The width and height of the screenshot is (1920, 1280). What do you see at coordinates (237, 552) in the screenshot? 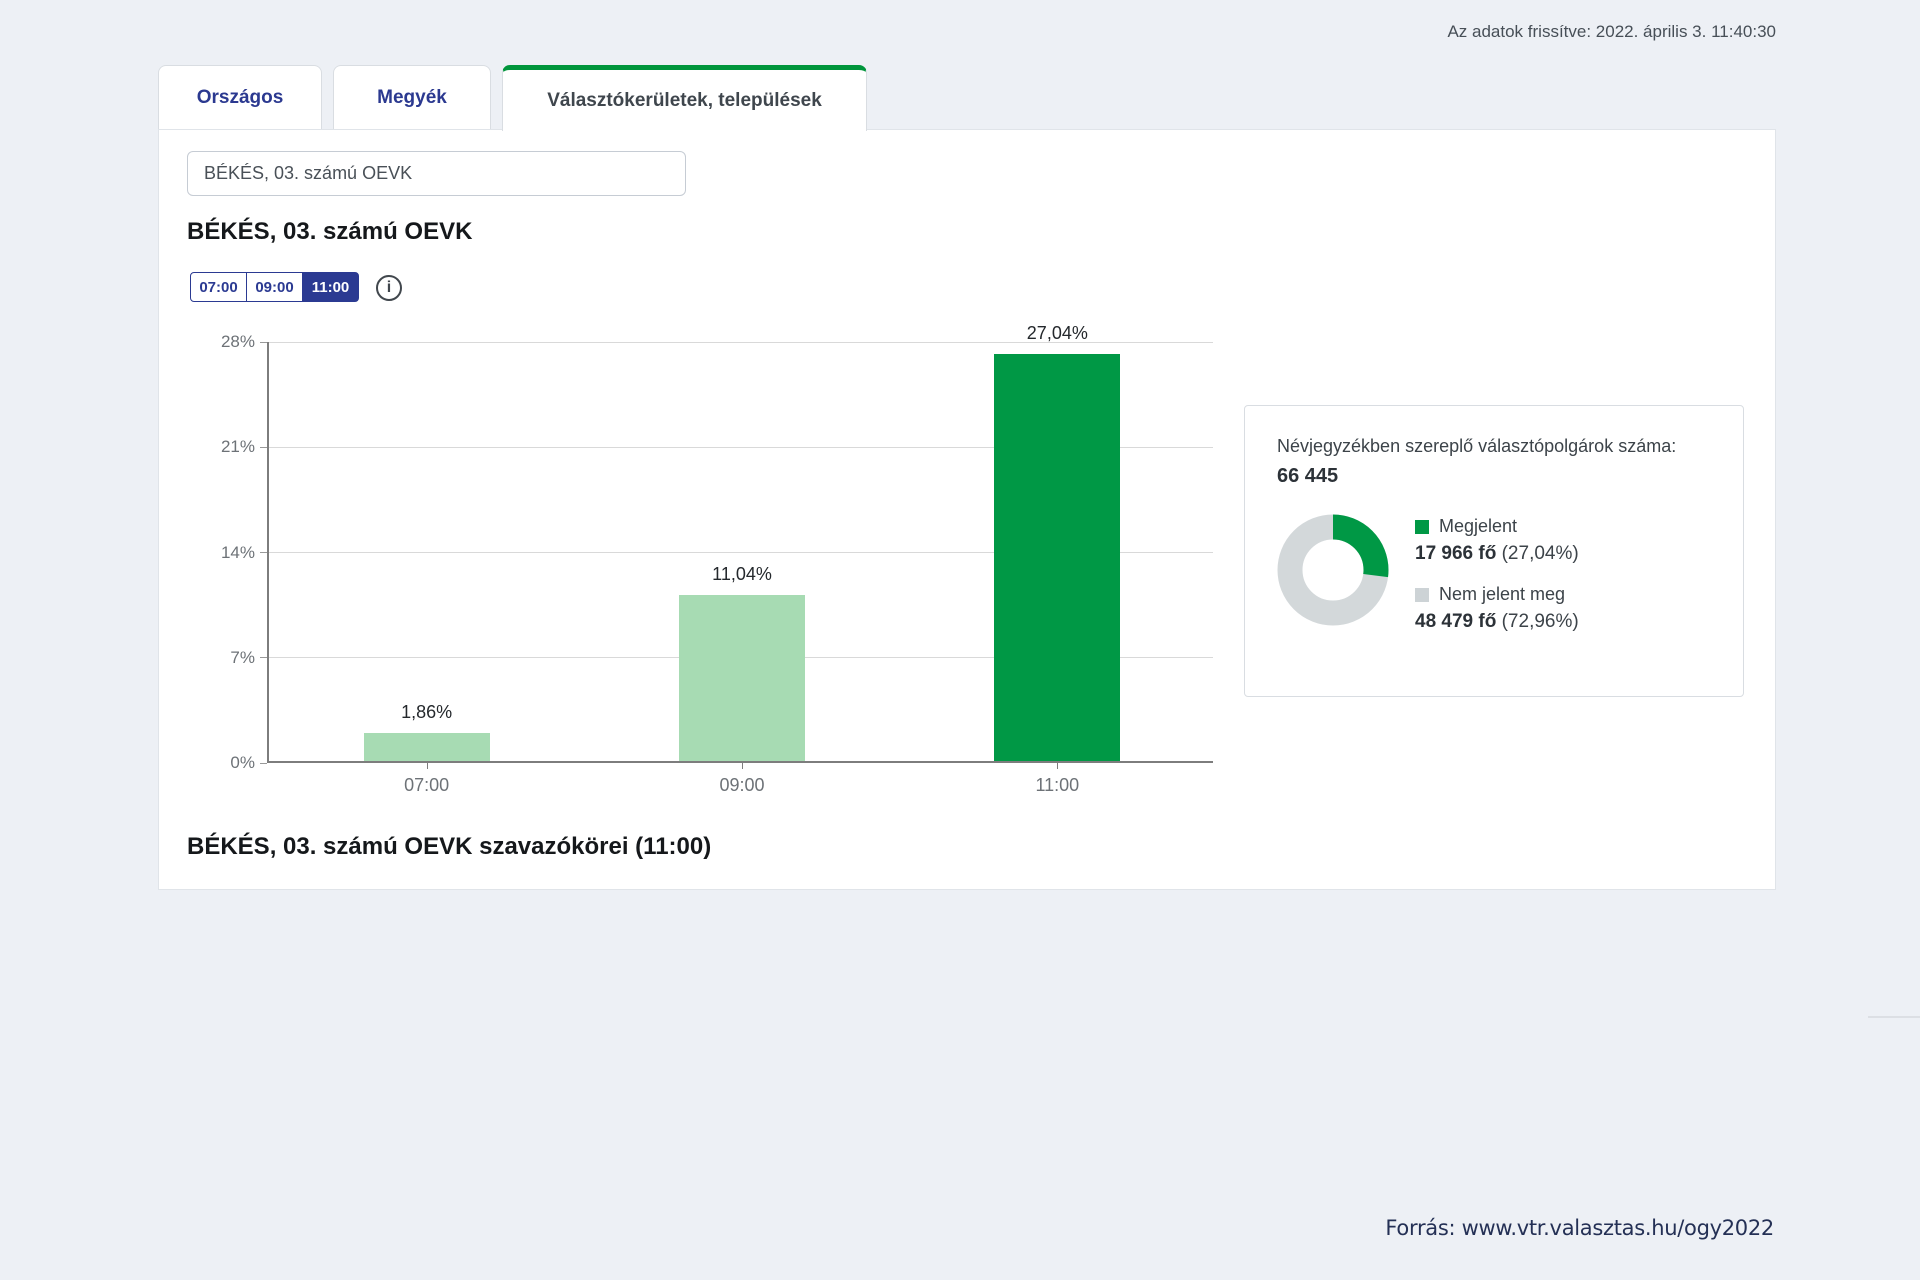
I see `y-axis-label-14%: 14%` at bounding box center [237, 552].